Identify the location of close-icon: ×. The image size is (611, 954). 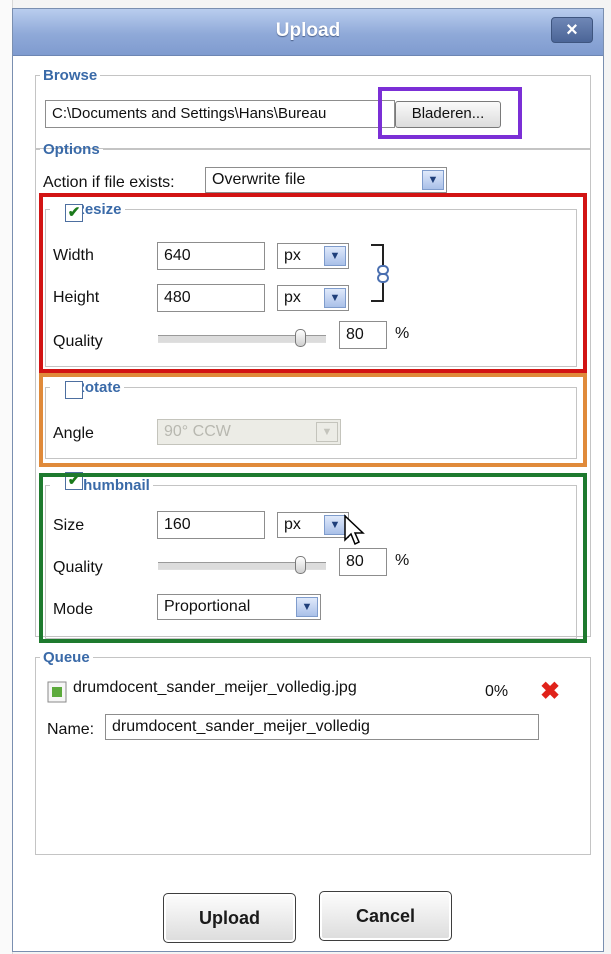
(572, 30).